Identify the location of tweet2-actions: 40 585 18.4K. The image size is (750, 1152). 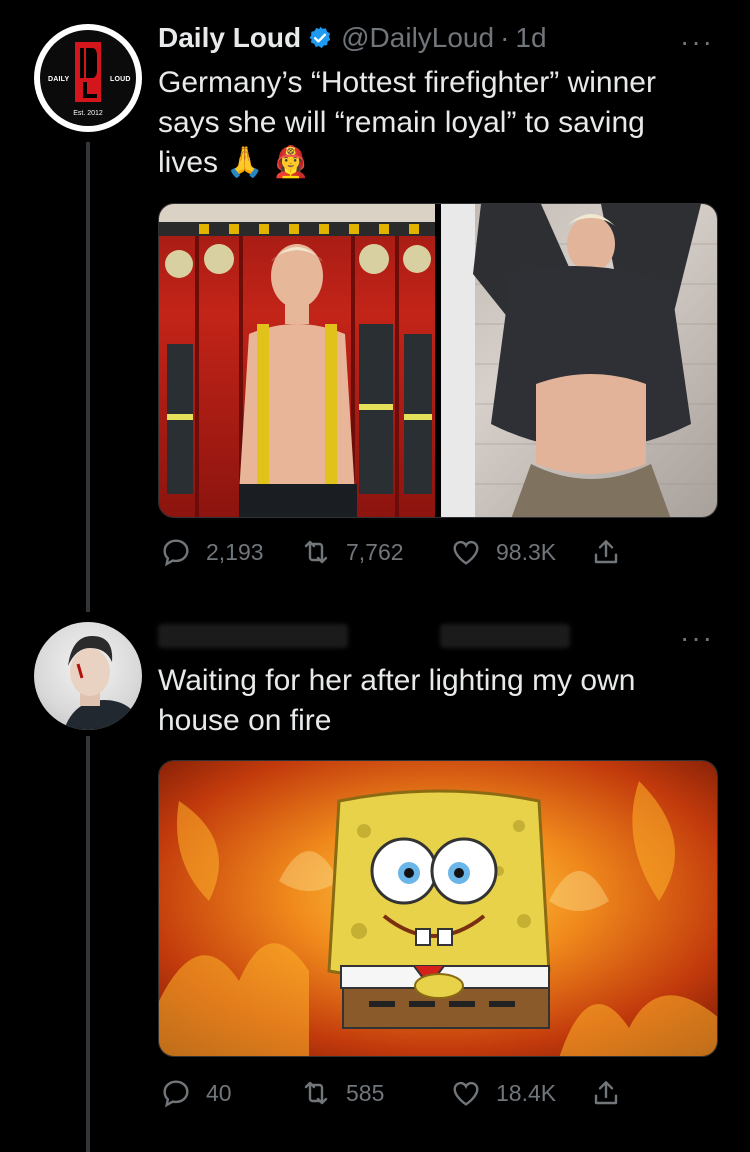
(398, 1093).